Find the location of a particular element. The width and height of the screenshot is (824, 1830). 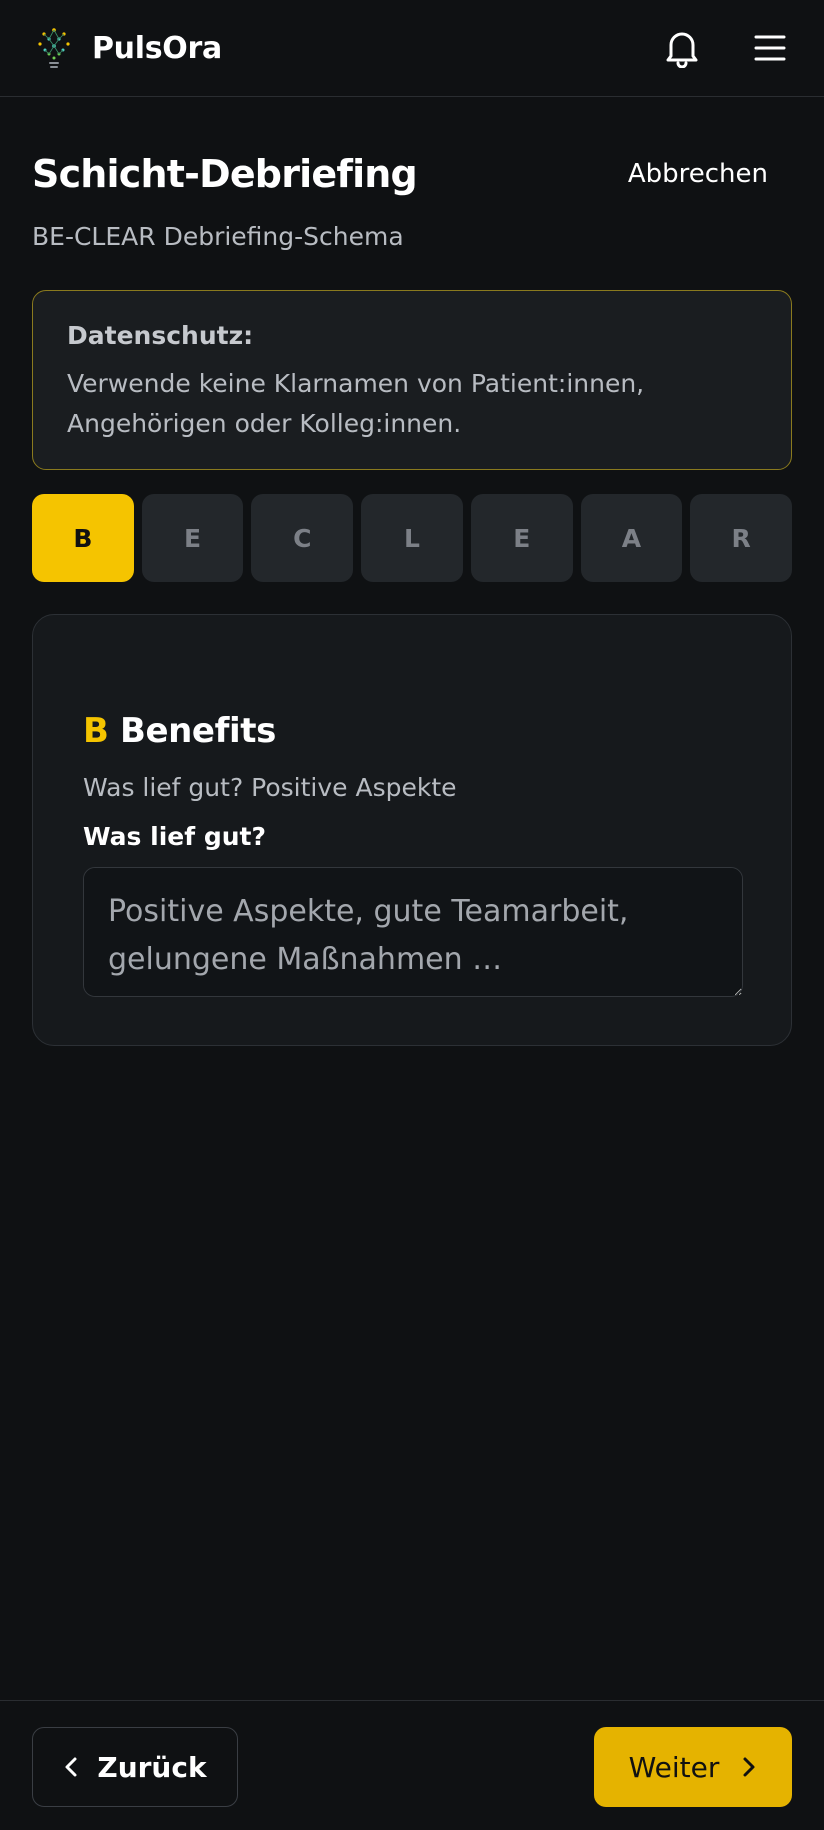

step-tab-e-2: E is located at coordinates (521, 538).